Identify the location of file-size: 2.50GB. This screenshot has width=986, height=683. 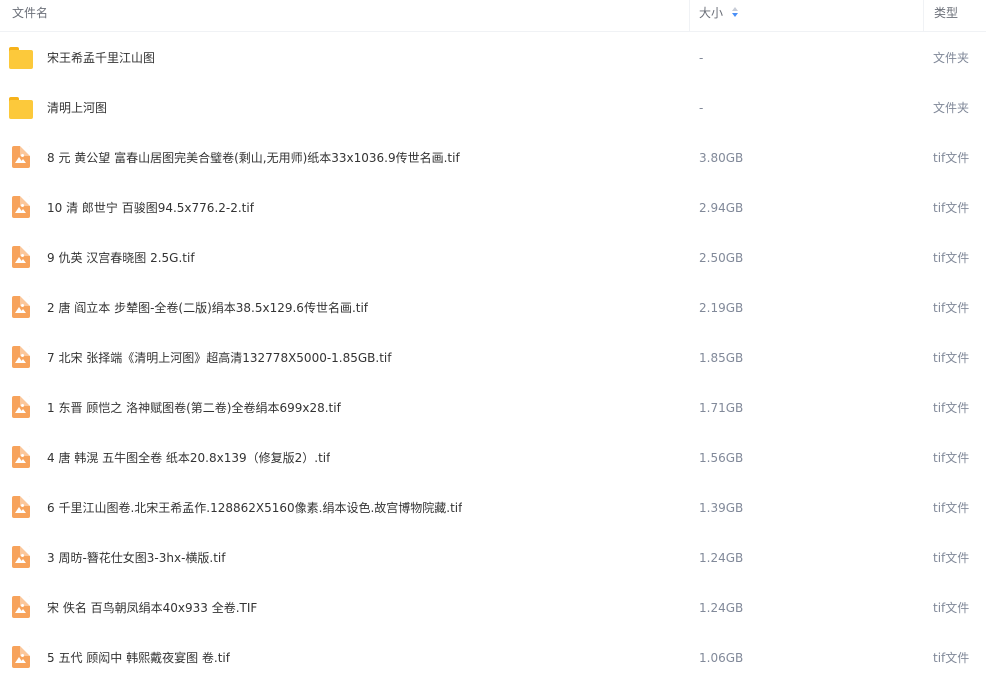
(721, 258).